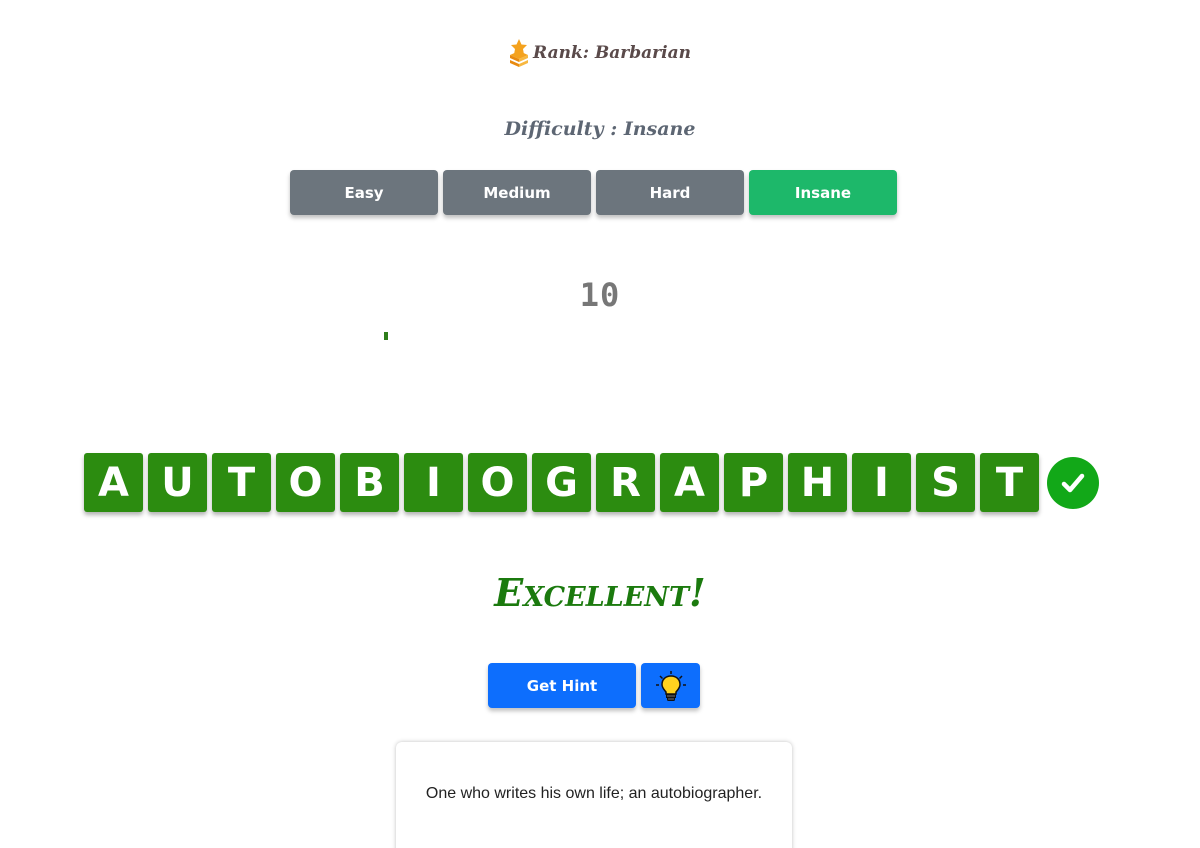 This screenshot has width=1200, height=848. I want to click on rank-medal-icon, so click(519, 53).